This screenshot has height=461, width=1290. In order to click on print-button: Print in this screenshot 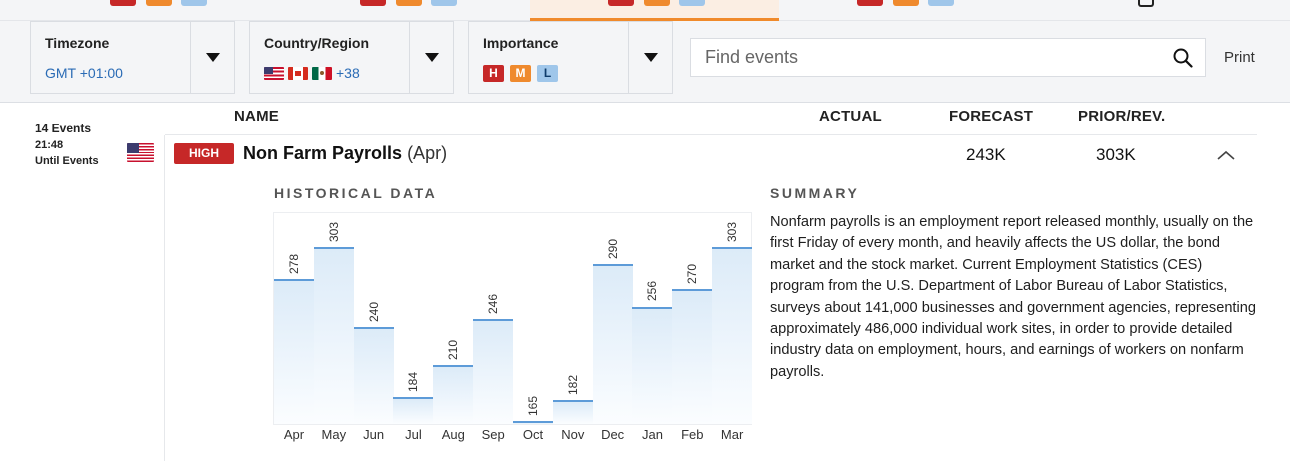, I will do `click(1239, 57)`.